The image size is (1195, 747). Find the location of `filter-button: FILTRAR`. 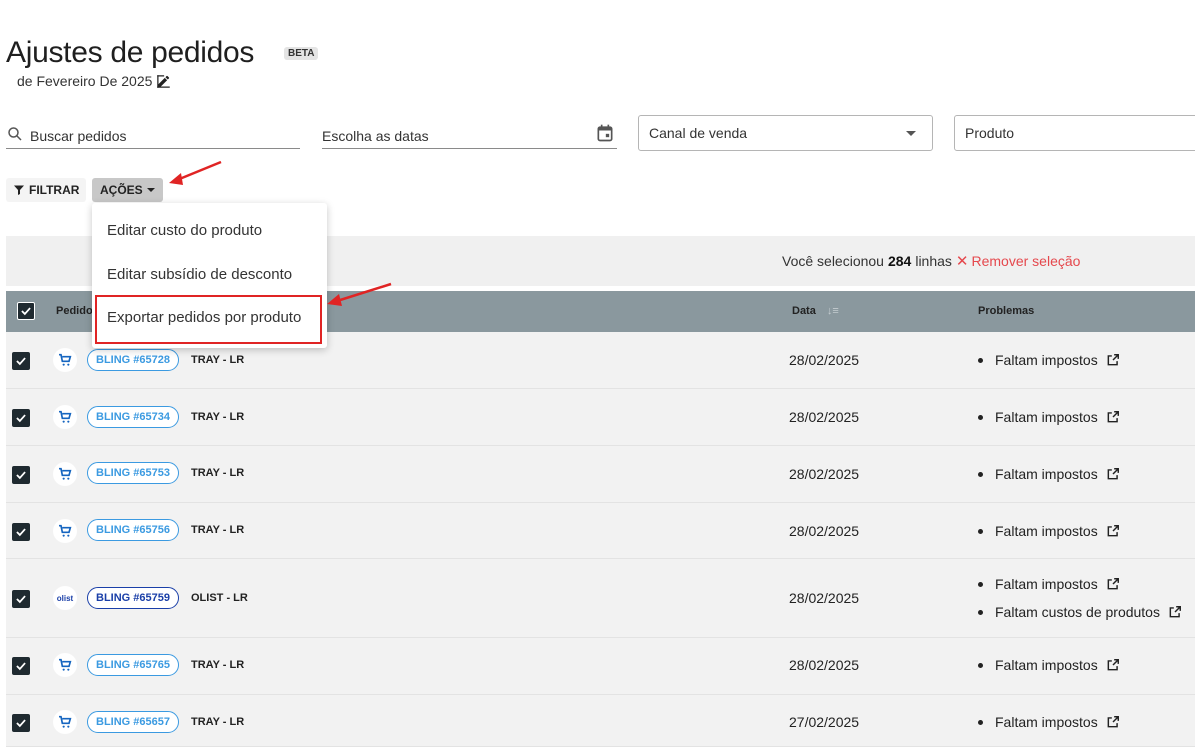

filter-button: FILTRAR is located at coordinates (46, 190).